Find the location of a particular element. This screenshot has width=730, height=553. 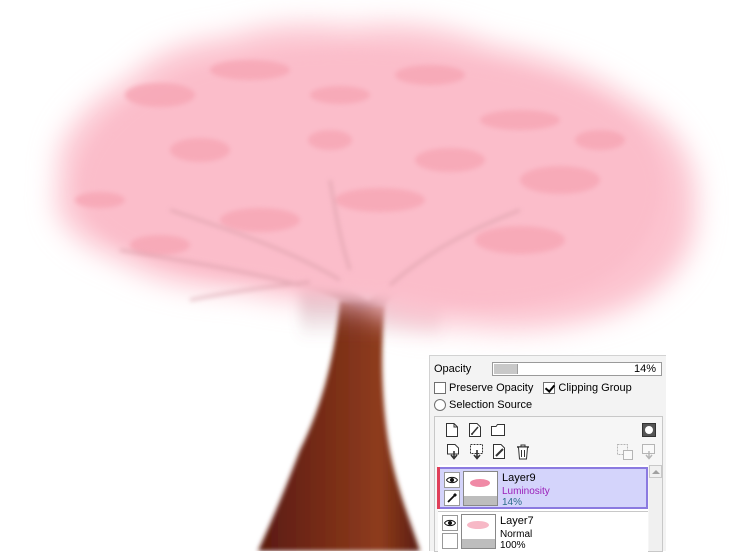

layer-opacity: 14% is located at coordinates (512, 502).